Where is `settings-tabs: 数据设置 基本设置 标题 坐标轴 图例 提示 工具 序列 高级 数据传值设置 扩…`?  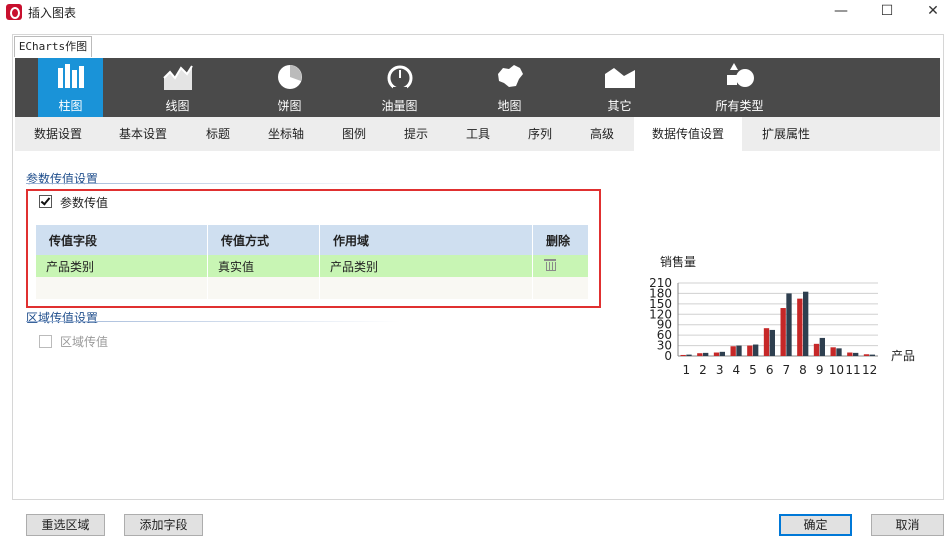 settings-tabs: 数据设置 基本设置 标题 坐标轴 图例 提示 工具 序列 高级 数据传值设置 扩… is located at coordinates (477, 134).